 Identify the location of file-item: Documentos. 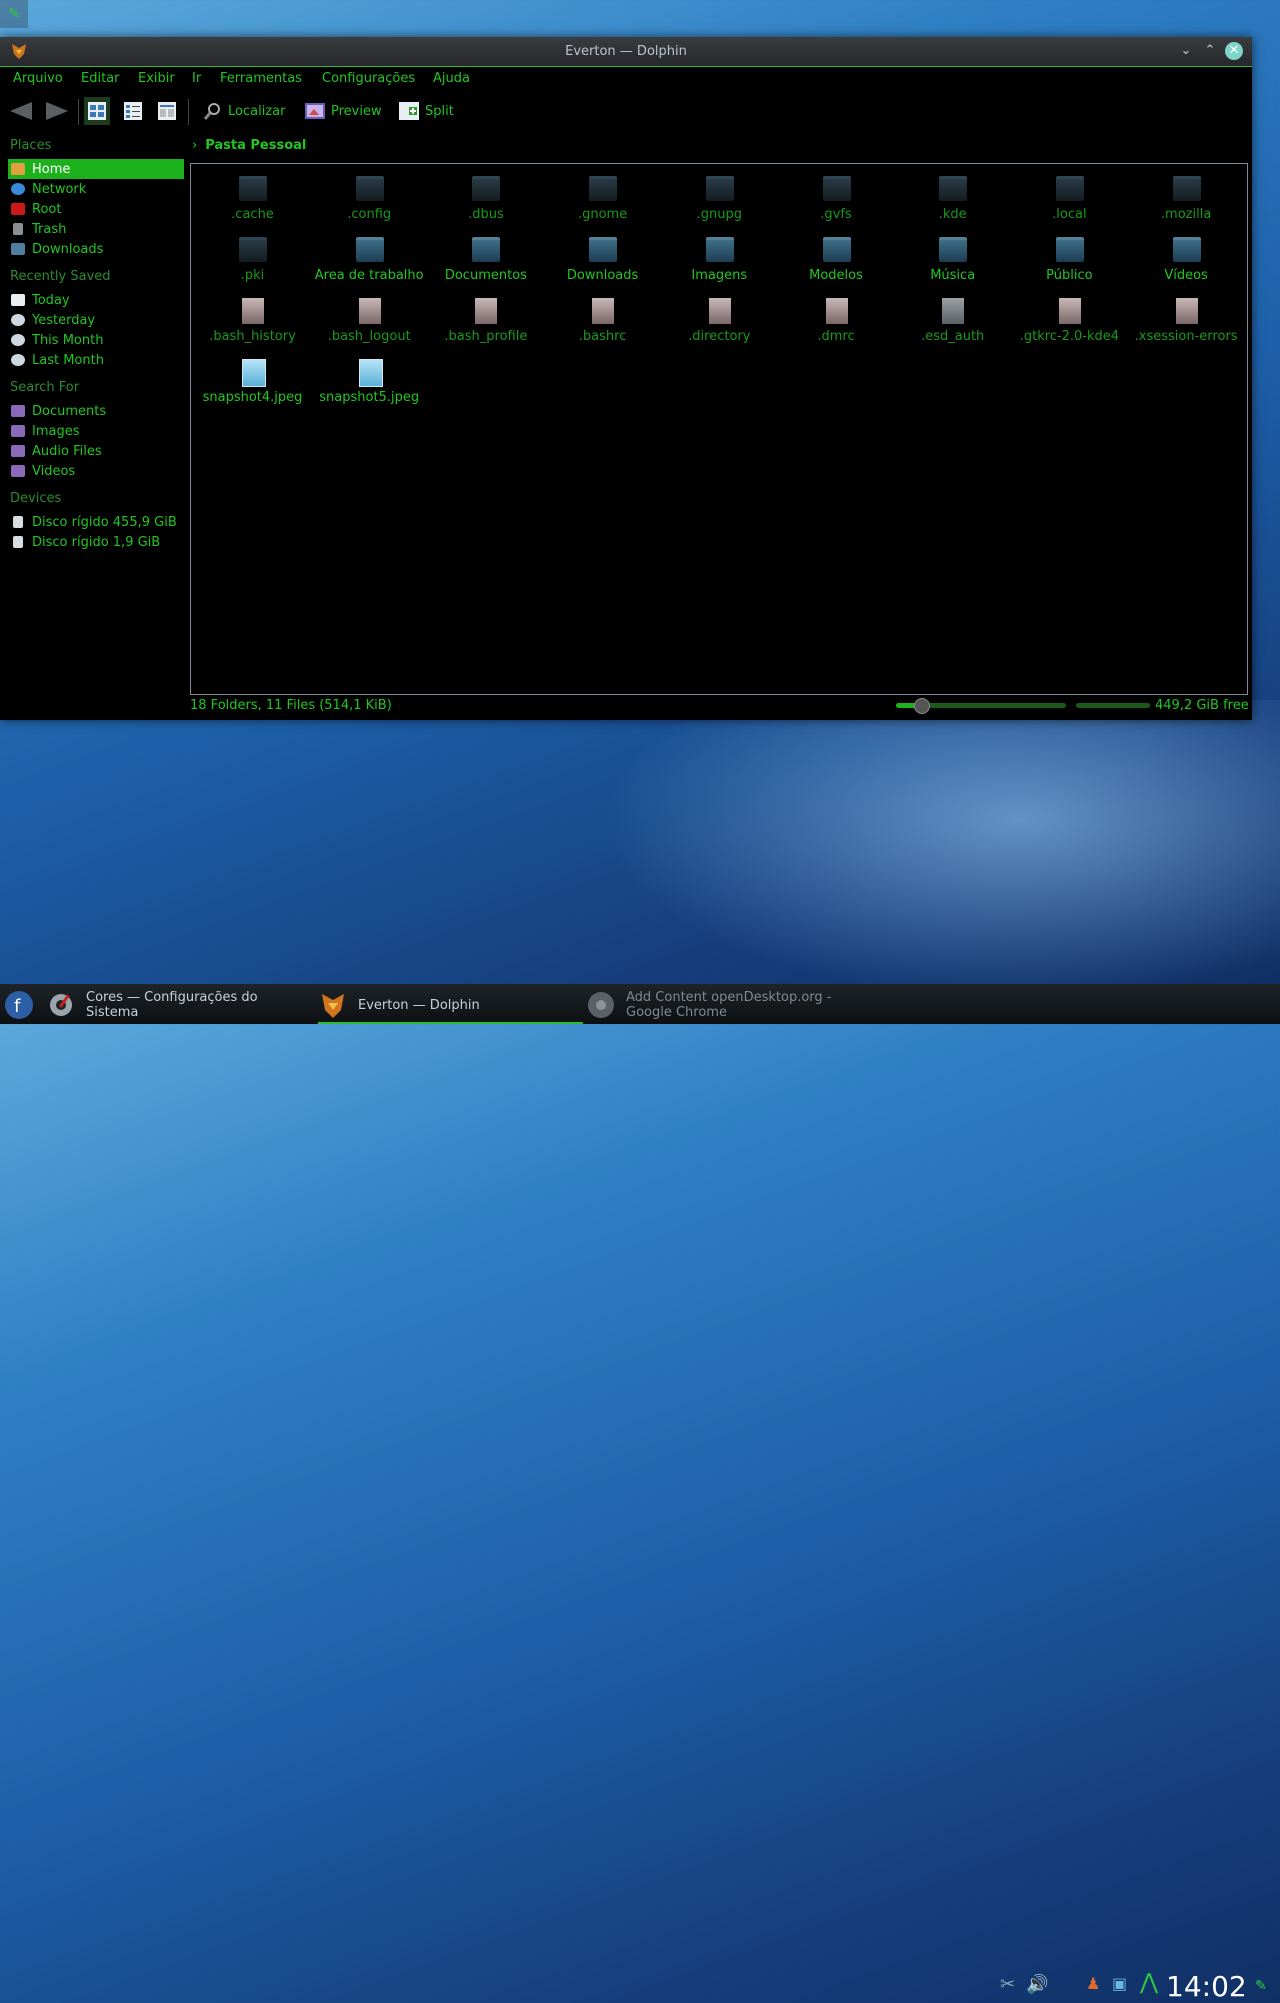
(485, 254).